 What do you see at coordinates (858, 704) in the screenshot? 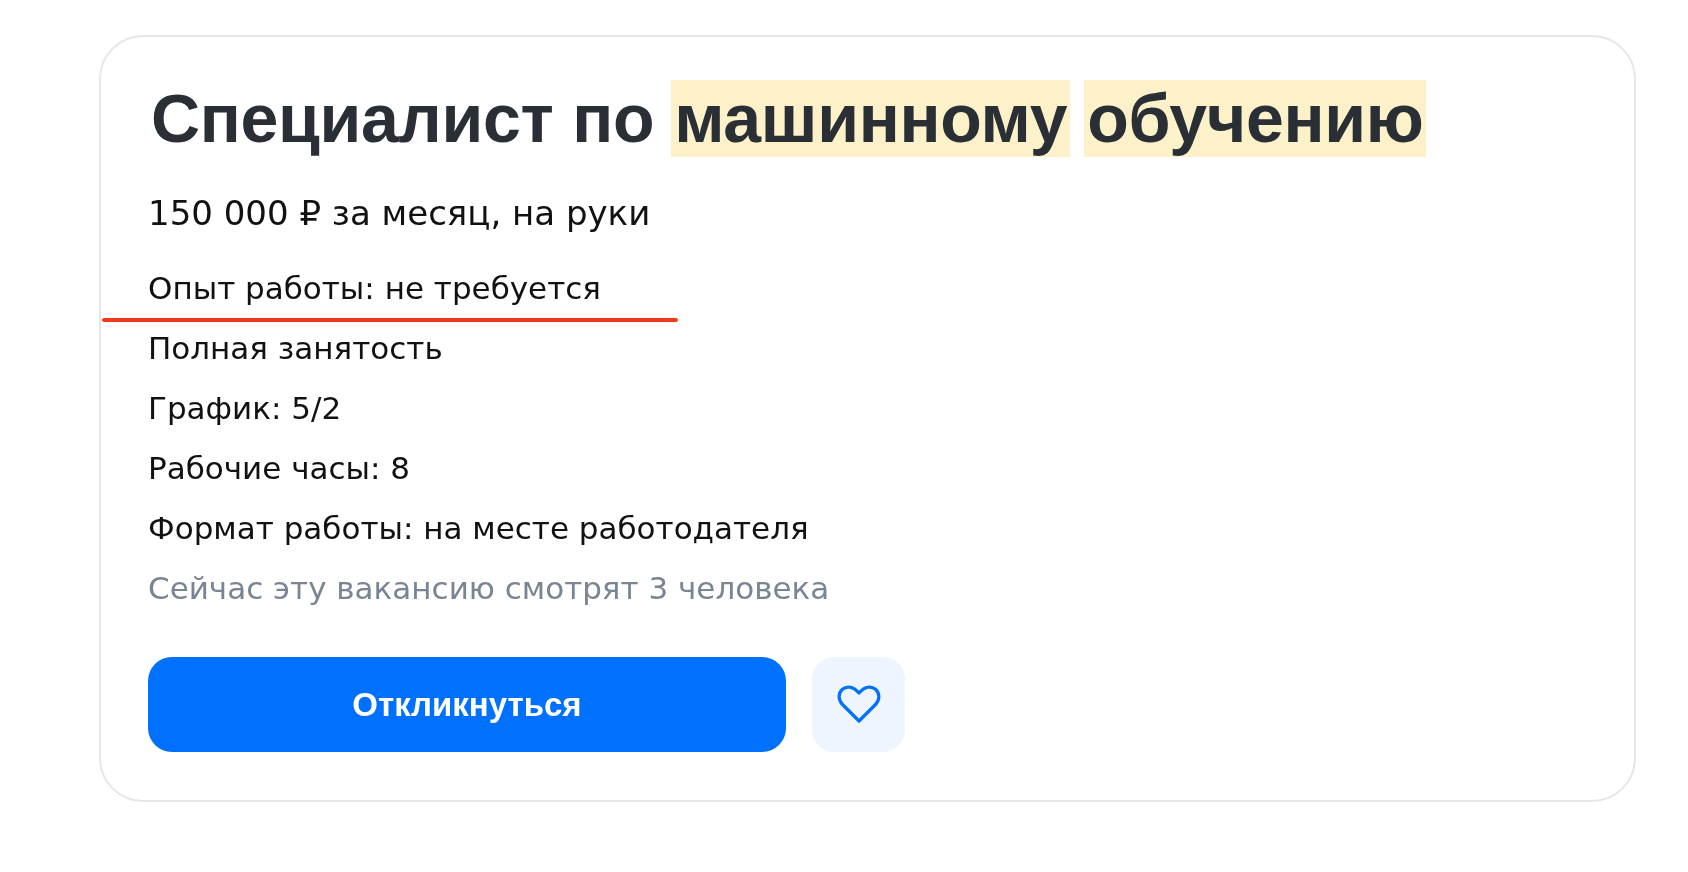
I see `favorite-button` at bounding box center [858, 704].